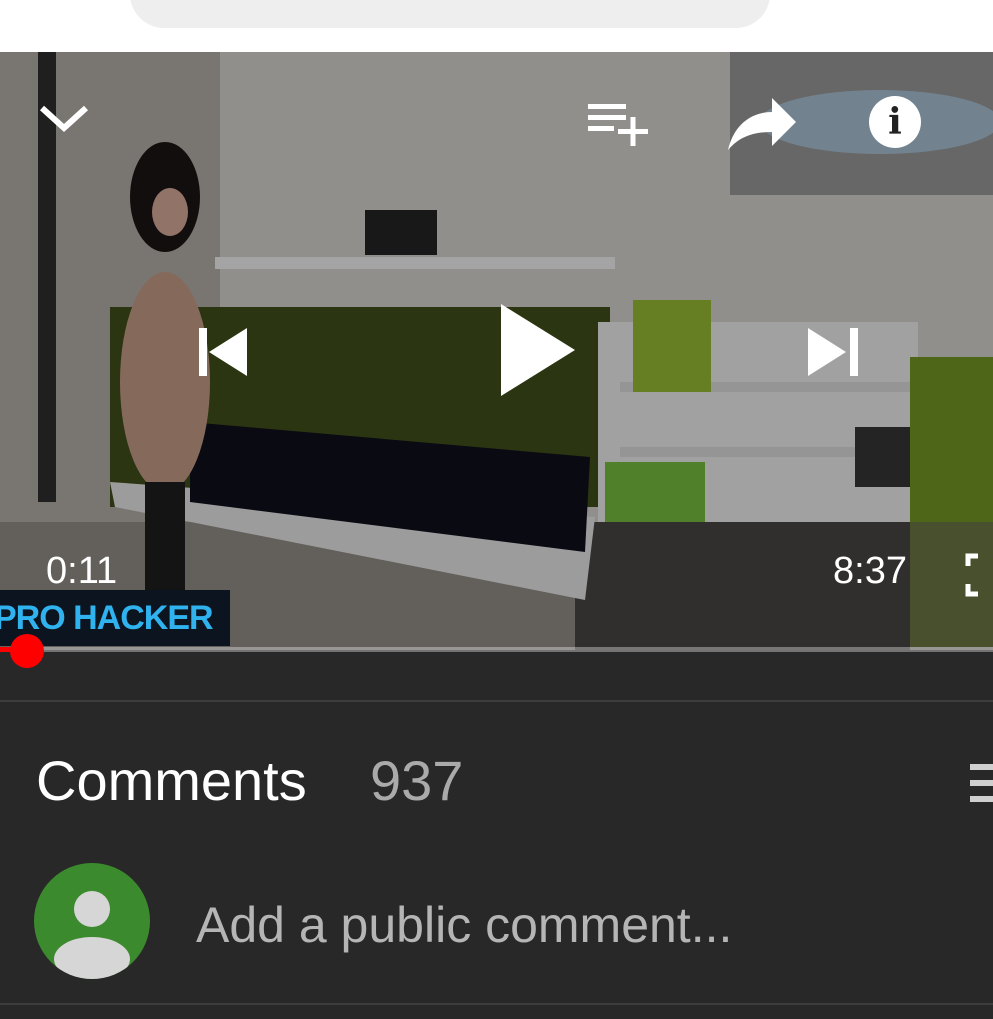  I want to click on info-button: i, so click(895, 122).